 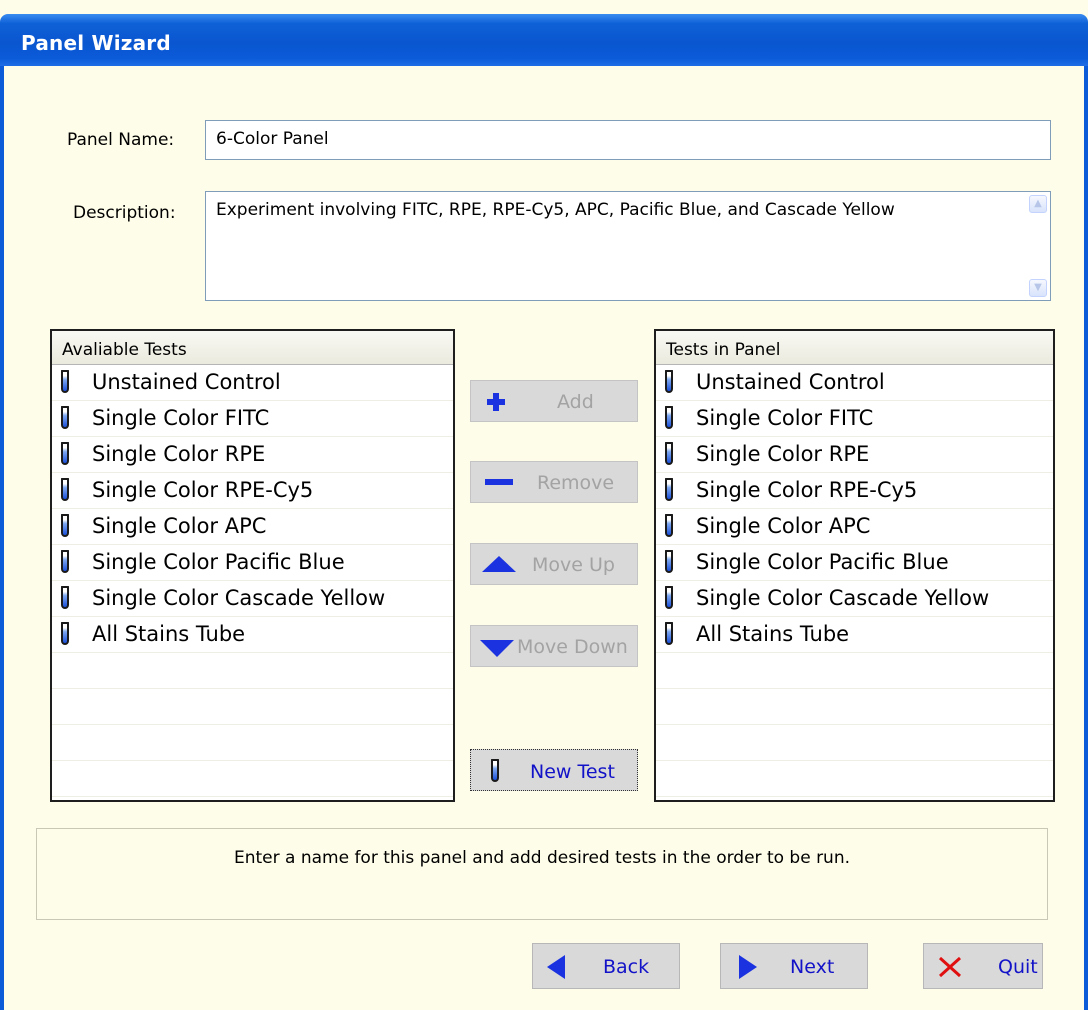 I want to click on add-button: Add, so click(x=554, y=401).